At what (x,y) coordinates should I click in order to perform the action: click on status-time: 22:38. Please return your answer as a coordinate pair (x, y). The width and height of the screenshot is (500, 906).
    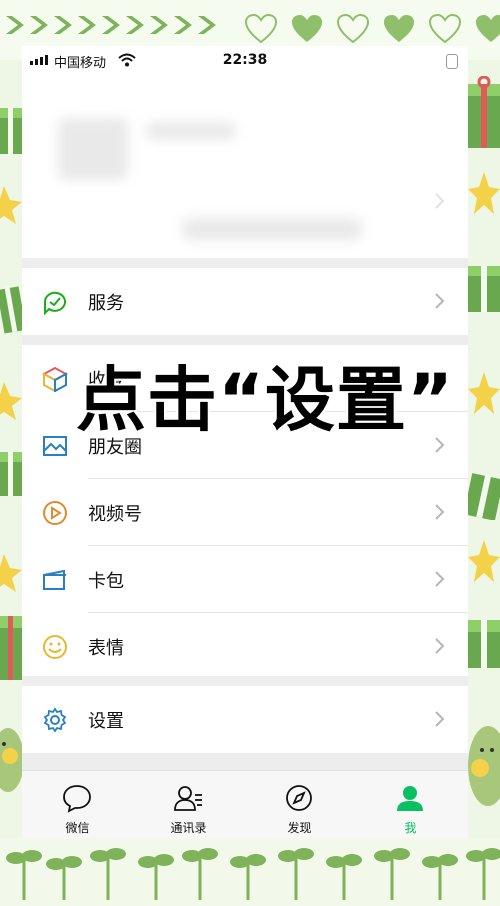
    Looking at the image, I should click on (245, 60).